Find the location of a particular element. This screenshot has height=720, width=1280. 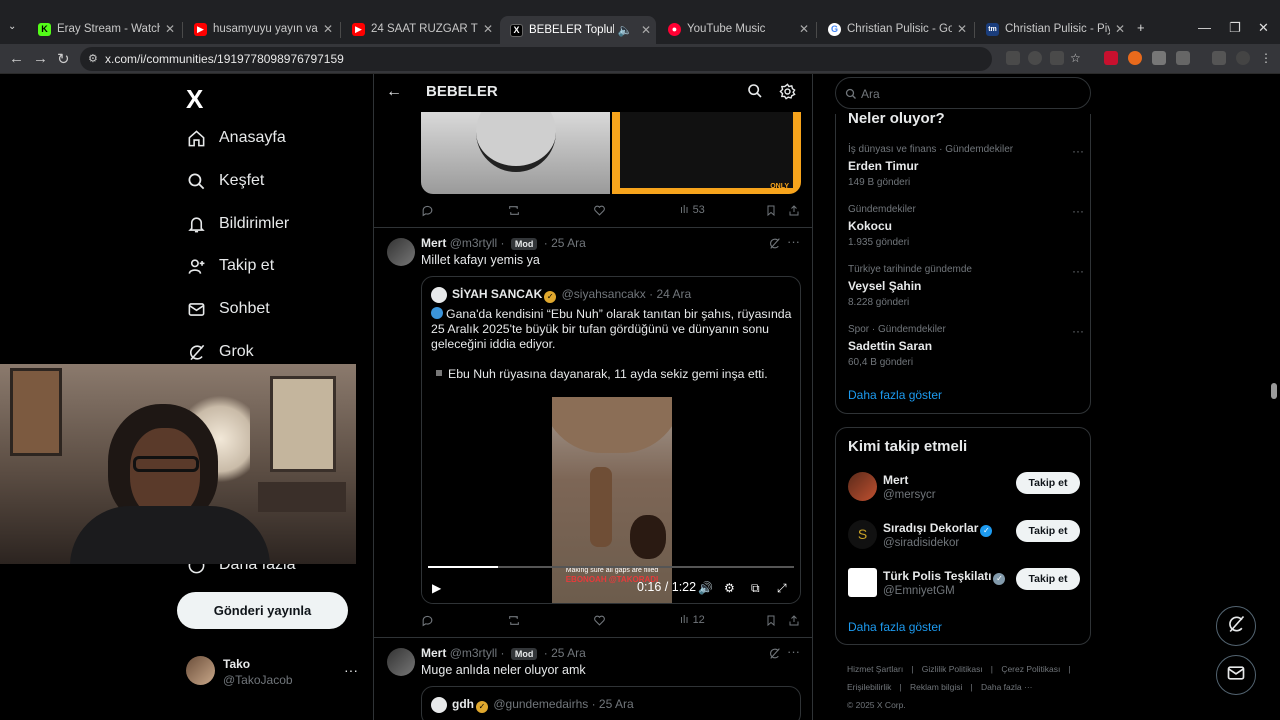

x-logo: X is located at coordinates (194, 99).